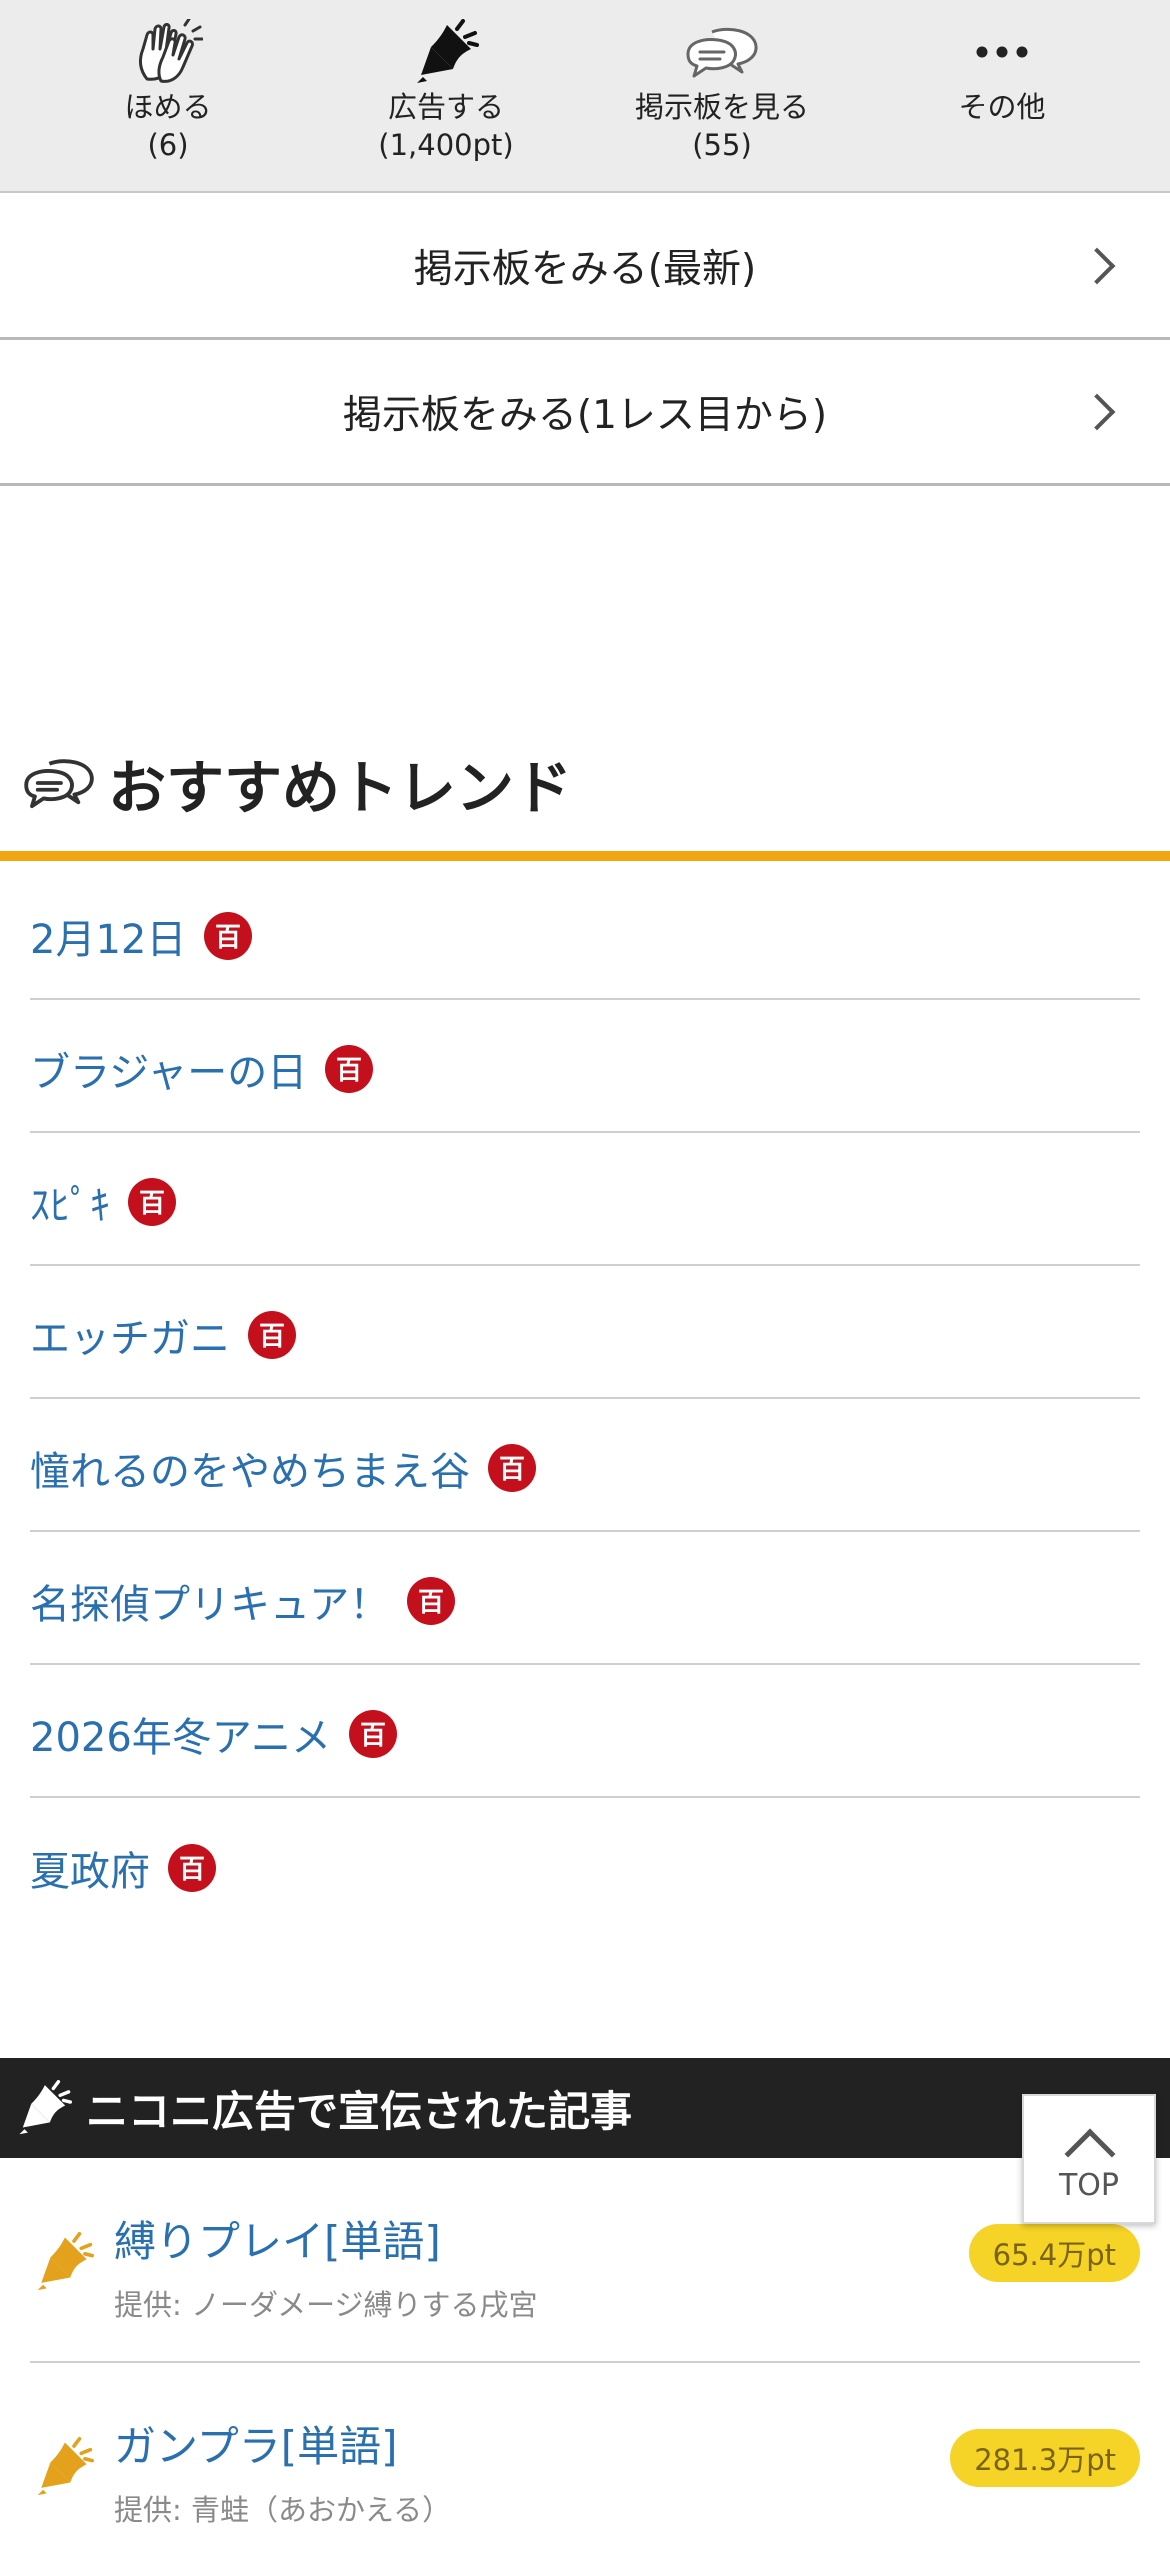 This screenshot has height=2568, width=1170. What do you see at coordinates (446, 145) in the screenshot?
I see `advertise-points: (1,400pt)` at bounding box center [446, 145].